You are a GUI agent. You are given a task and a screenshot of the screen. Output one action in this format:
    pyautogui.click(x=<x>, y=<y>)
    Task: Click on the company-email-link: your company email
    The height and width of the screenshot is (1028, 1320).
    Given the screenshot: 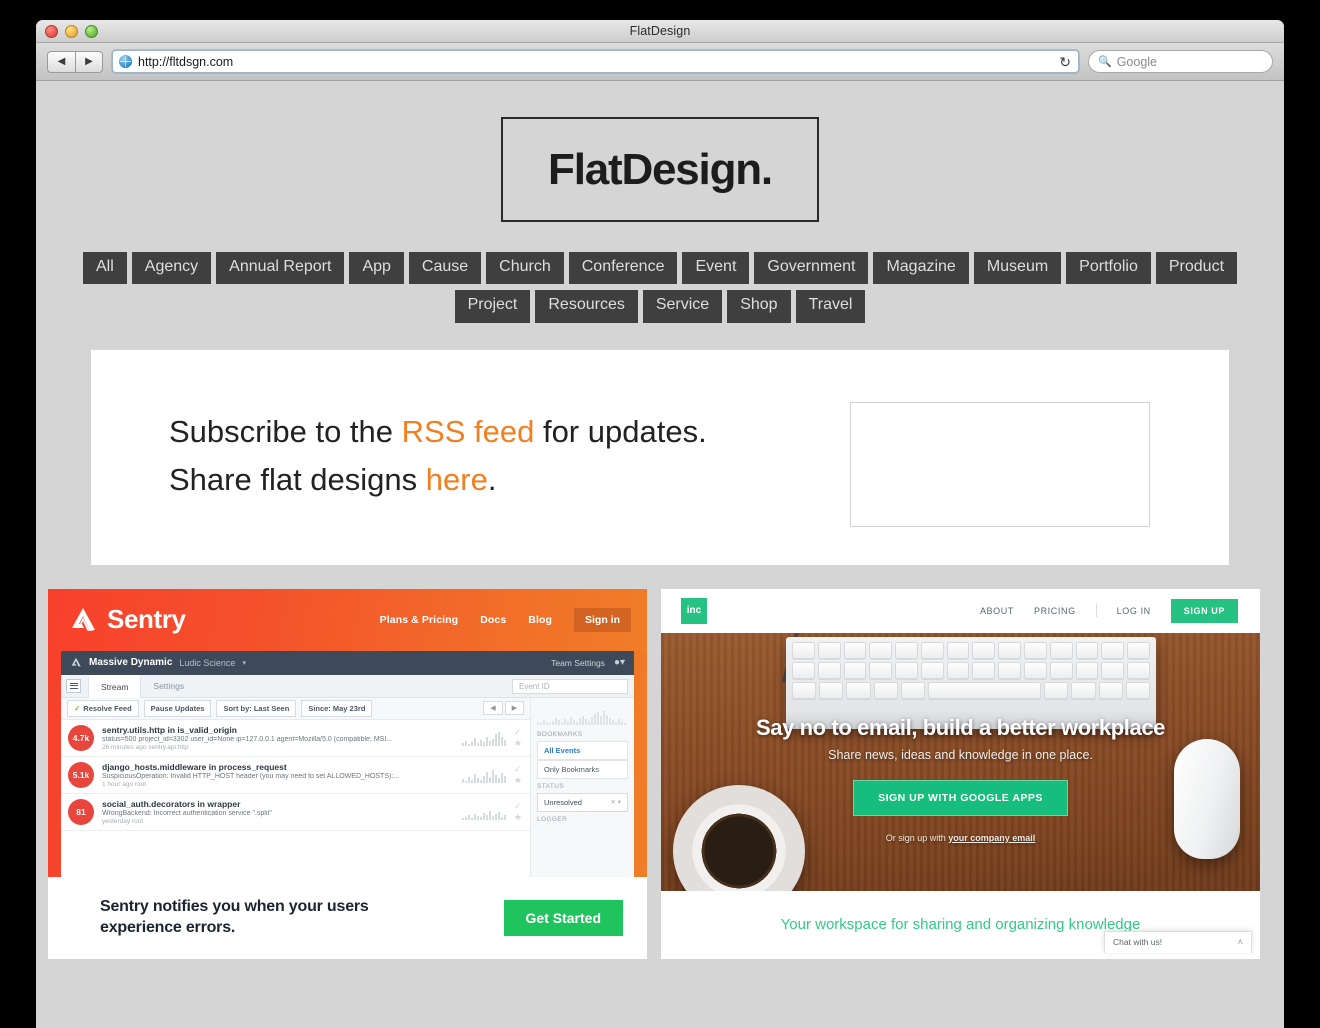 What is the action you would take?
    pyautogui.click(x=991, y=838)
    